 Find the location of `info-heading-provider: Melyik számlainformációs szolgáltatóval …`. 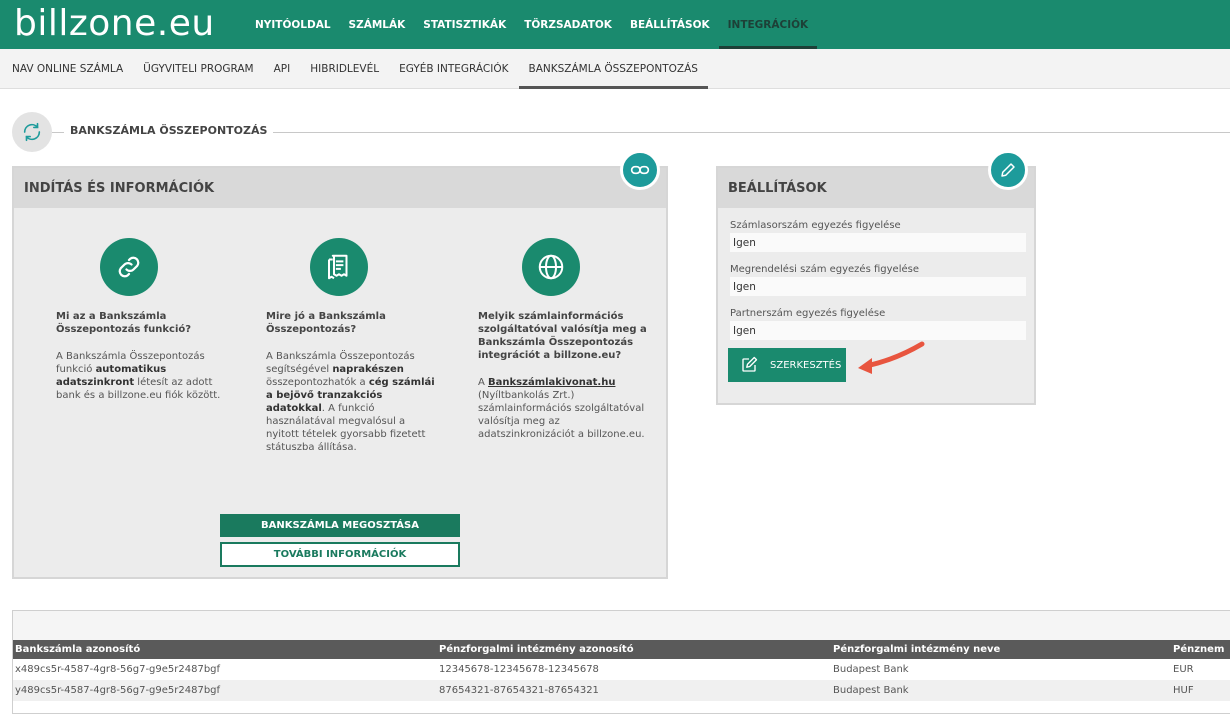

info-heading-provider: Melyik számlainformációs szolgáltatóval … is located at coordinates (562, 336).